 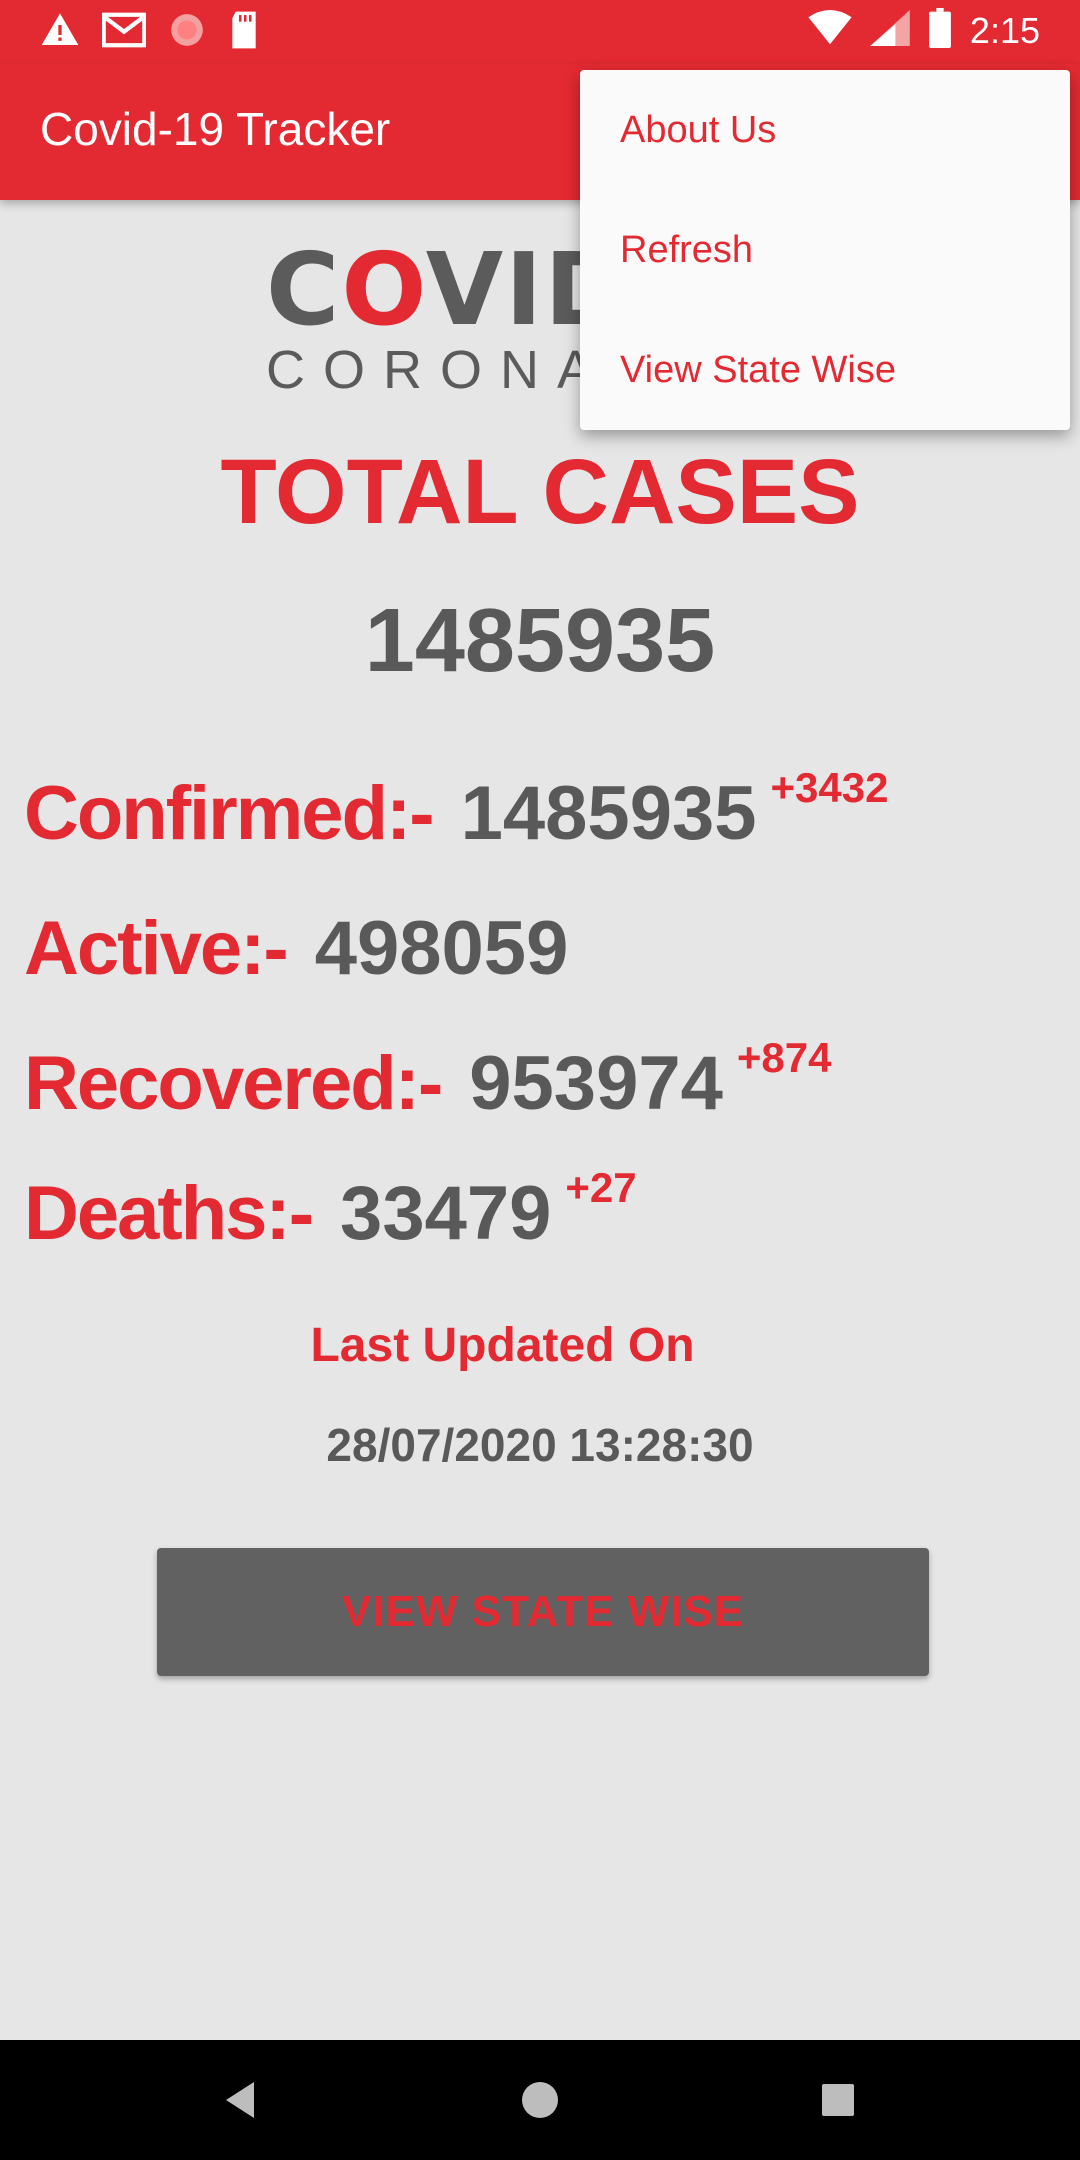 I want to click on wifi-icon, so click(x=830, y=30).